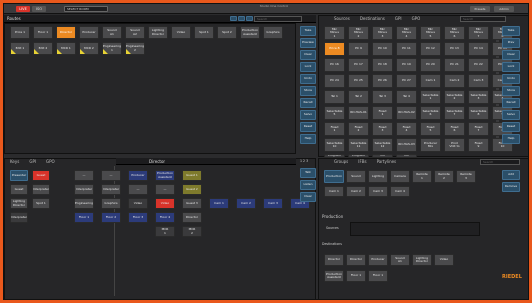  Describe the element at coordinates (192, 203) in the screenshot. I see `key-button: Guest 3` at that location.